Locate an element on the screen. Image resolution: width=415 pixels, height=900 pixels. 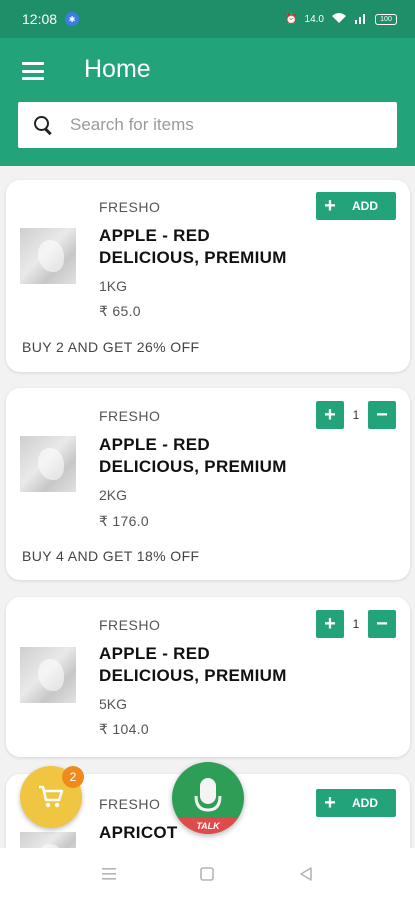
product-price: ₹ 65.0 is located at coordinates (120, 311).